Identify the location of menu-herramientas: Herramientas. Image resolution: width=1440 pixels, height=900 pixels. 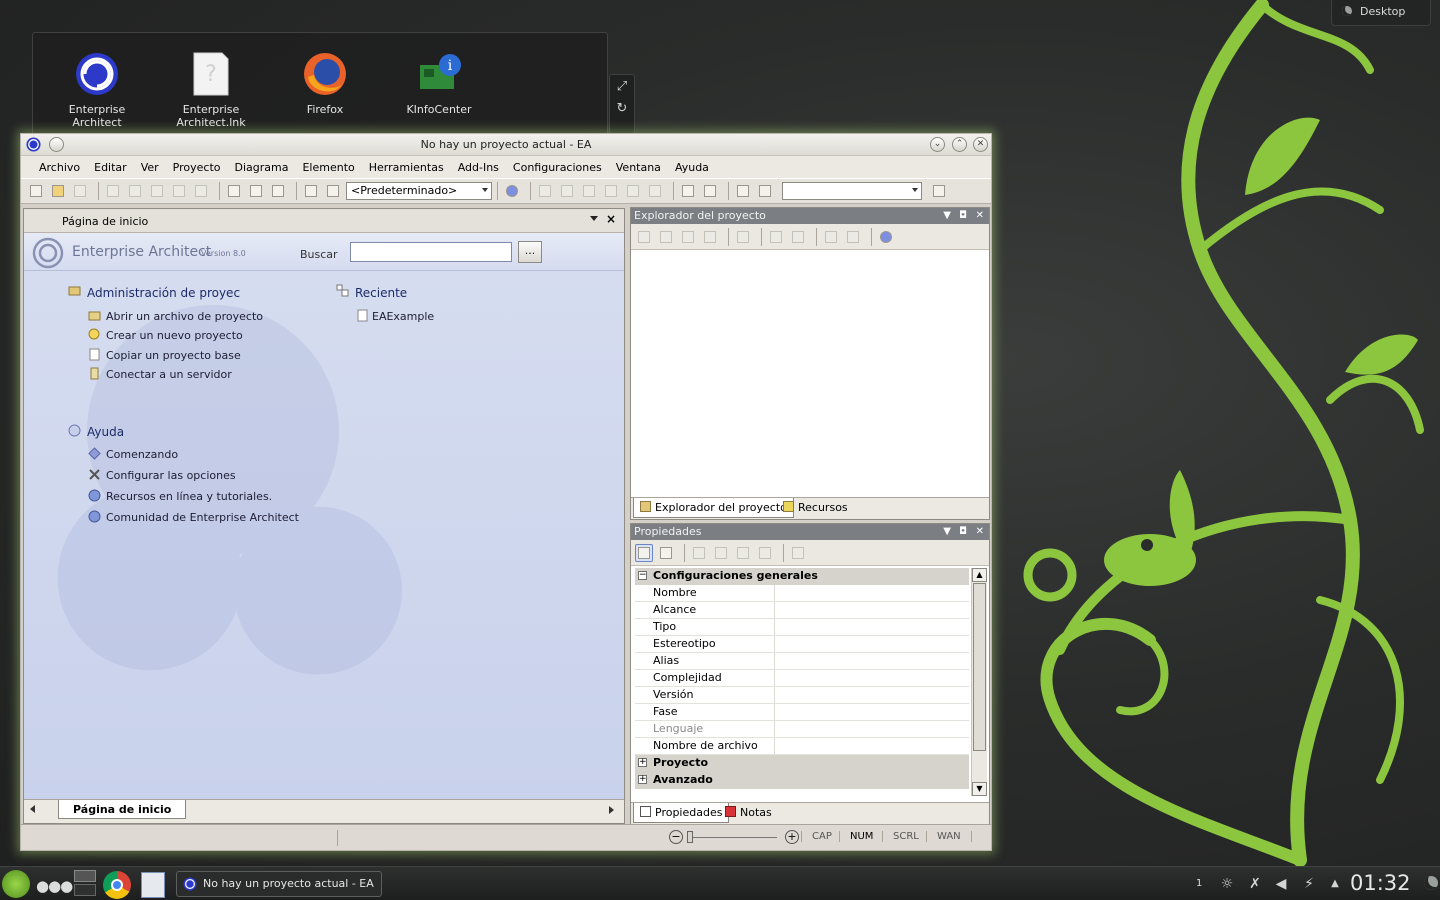
(406, 167).